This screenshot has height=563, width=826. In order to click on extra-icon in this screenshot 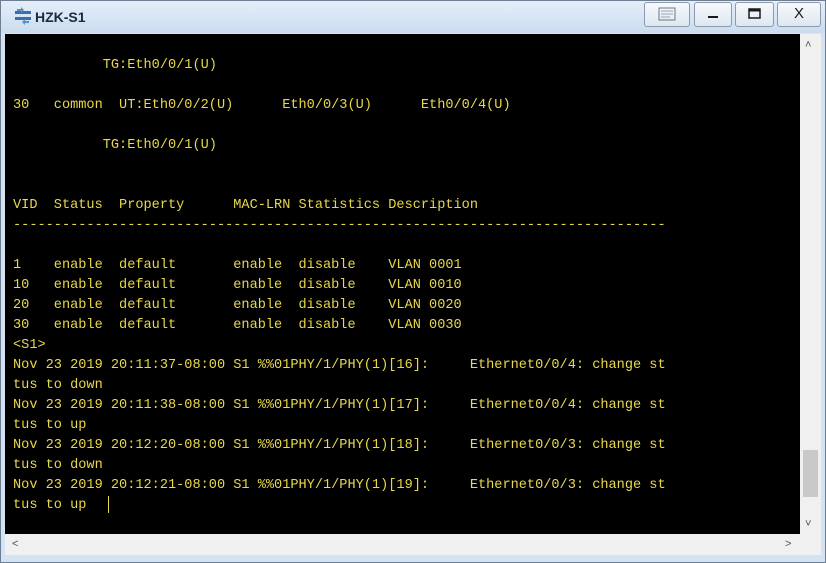, I will do `click(667, 14)`.